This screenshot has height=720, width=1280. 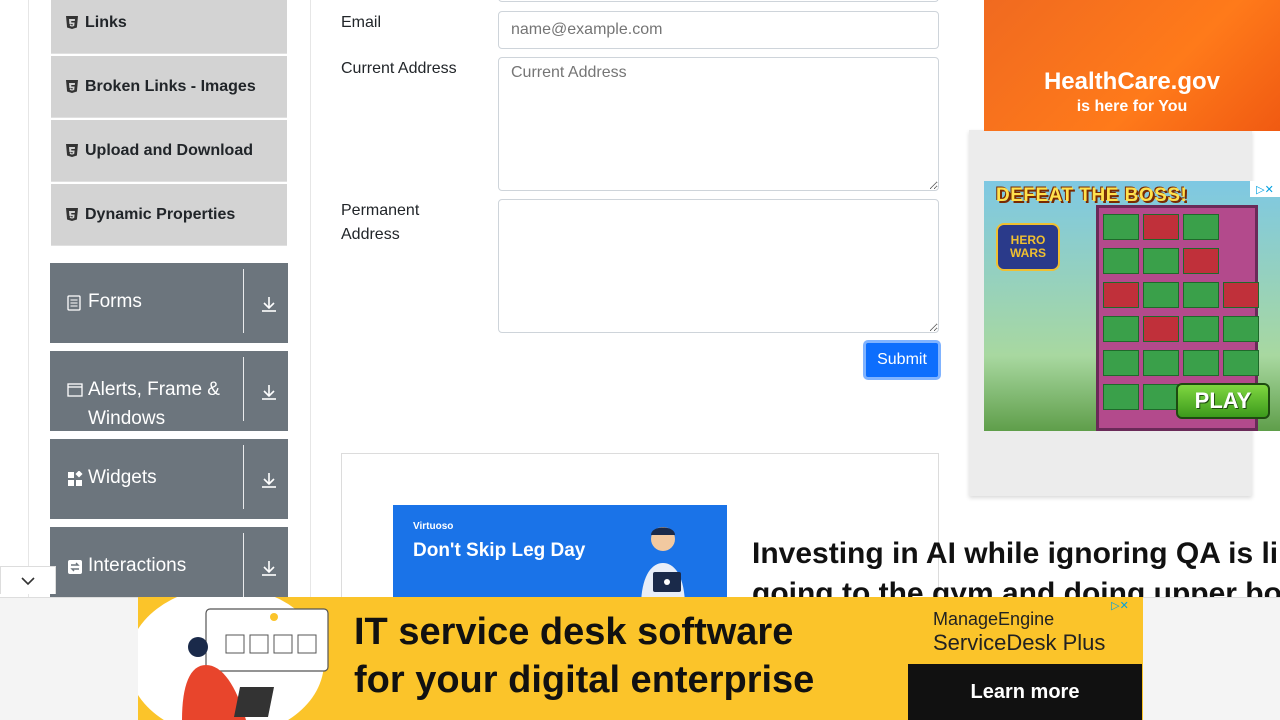 What do you see at coordinates (574, 632) in the screenshot?
I see `ad-headline: IT service desk software` at bounding box center [574, 632].